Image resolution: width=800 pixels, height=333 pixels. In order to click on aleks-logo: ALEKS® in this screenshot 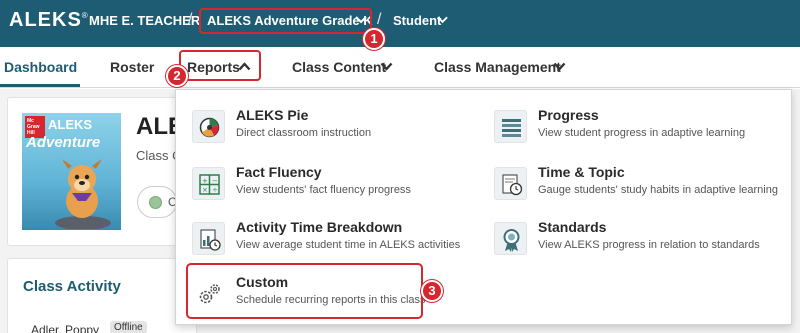, I will do `click(49, 20)`.